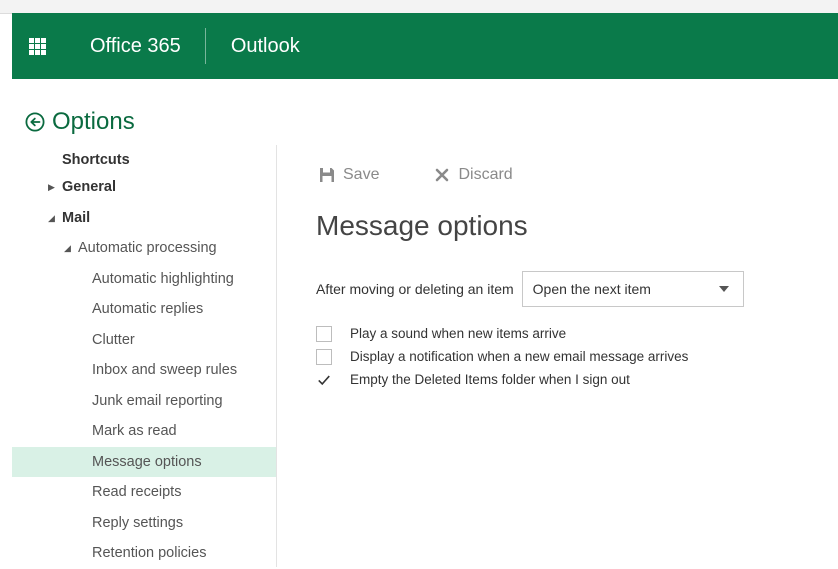 The image size is (838, 569). Describe the element at coordinates (324, 333) in the screenshot. I see `play-sound-checkbox` at that location.